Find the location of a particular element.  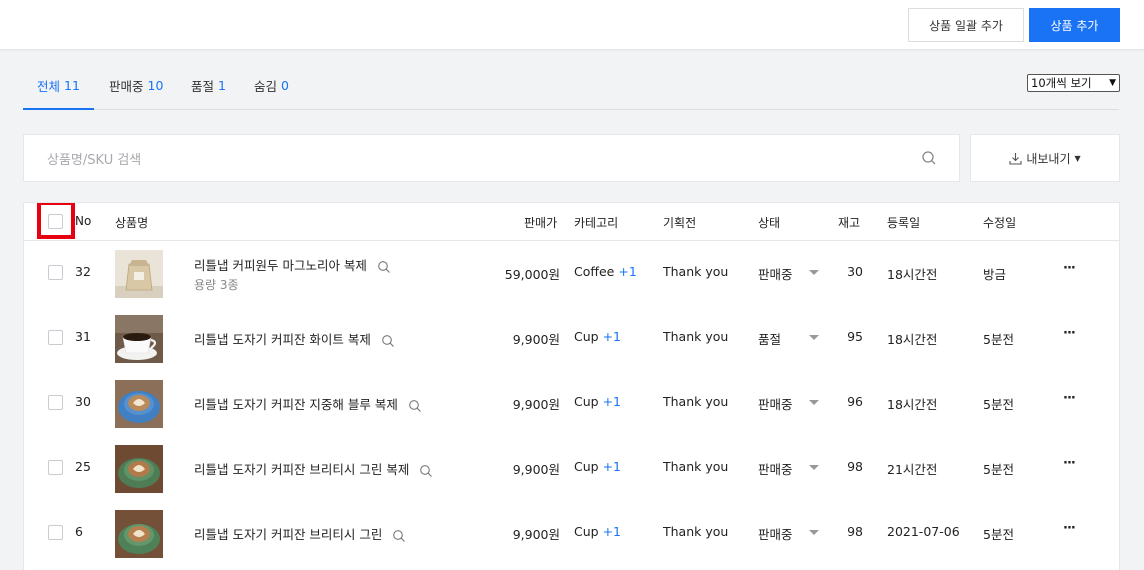

product-name-cell: 리틀냅 도자기 커피잔 브리티시 그린 is located at coordinates (300, 533).